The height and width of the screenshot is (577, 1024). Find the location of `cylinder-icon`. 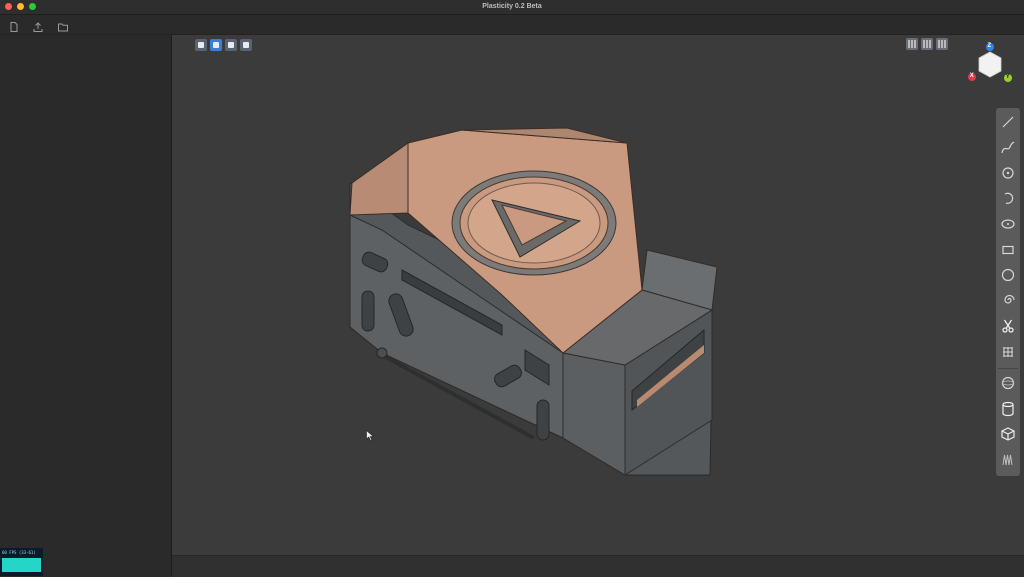

cylinder-icon is located at coordinates (1008, 409).